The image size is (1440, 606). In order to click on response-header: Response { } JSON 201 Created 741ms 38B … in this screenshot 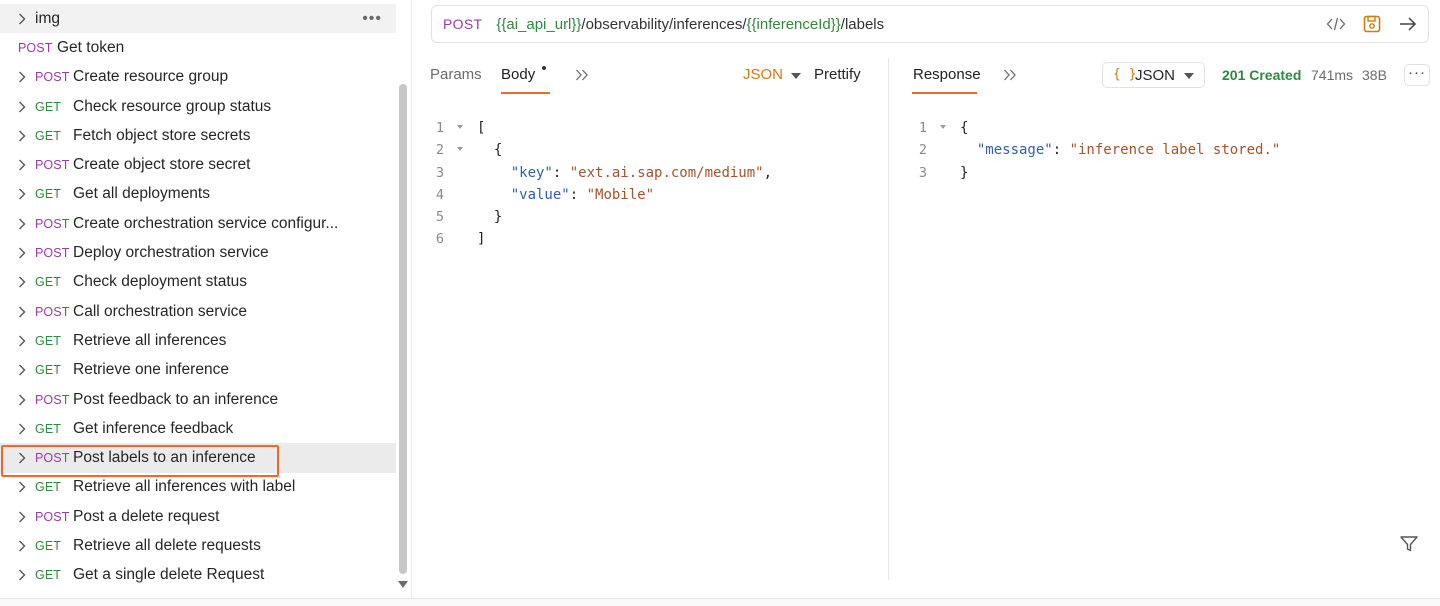, I will do `click(1170, 76)`.